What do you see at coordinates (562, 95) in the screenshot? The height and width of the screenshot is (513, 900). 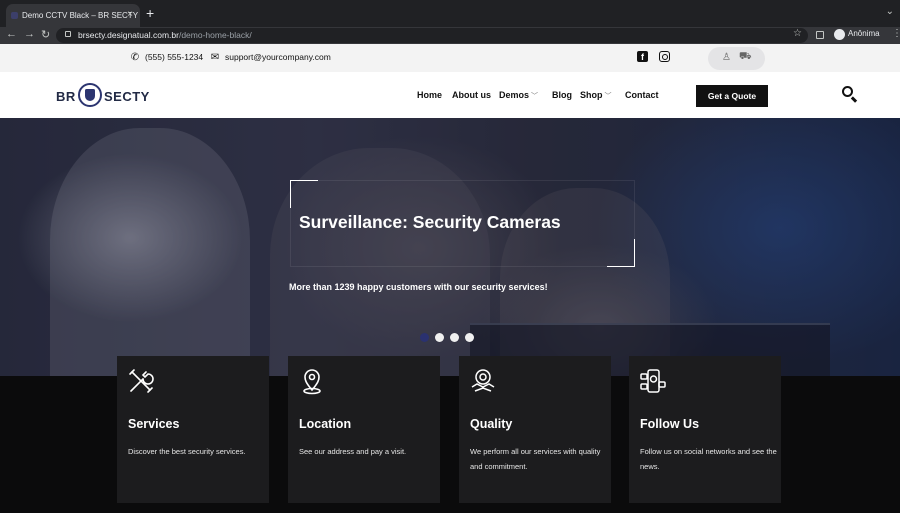 I see `nav-blog: Blog` at bounding box center [562, 95].